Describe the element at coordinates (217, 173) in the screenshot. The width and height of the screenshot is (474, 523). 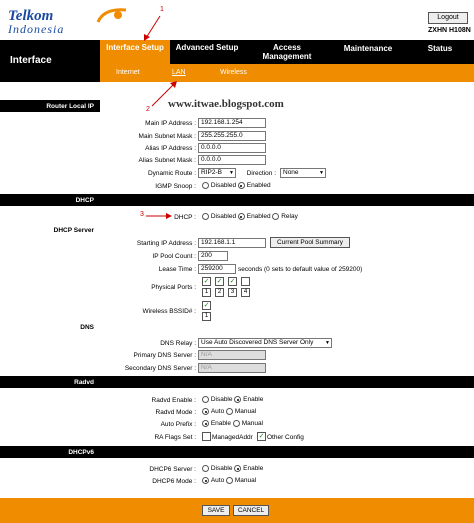
I see `dynamic-route-select: RIP2-B` at that location.